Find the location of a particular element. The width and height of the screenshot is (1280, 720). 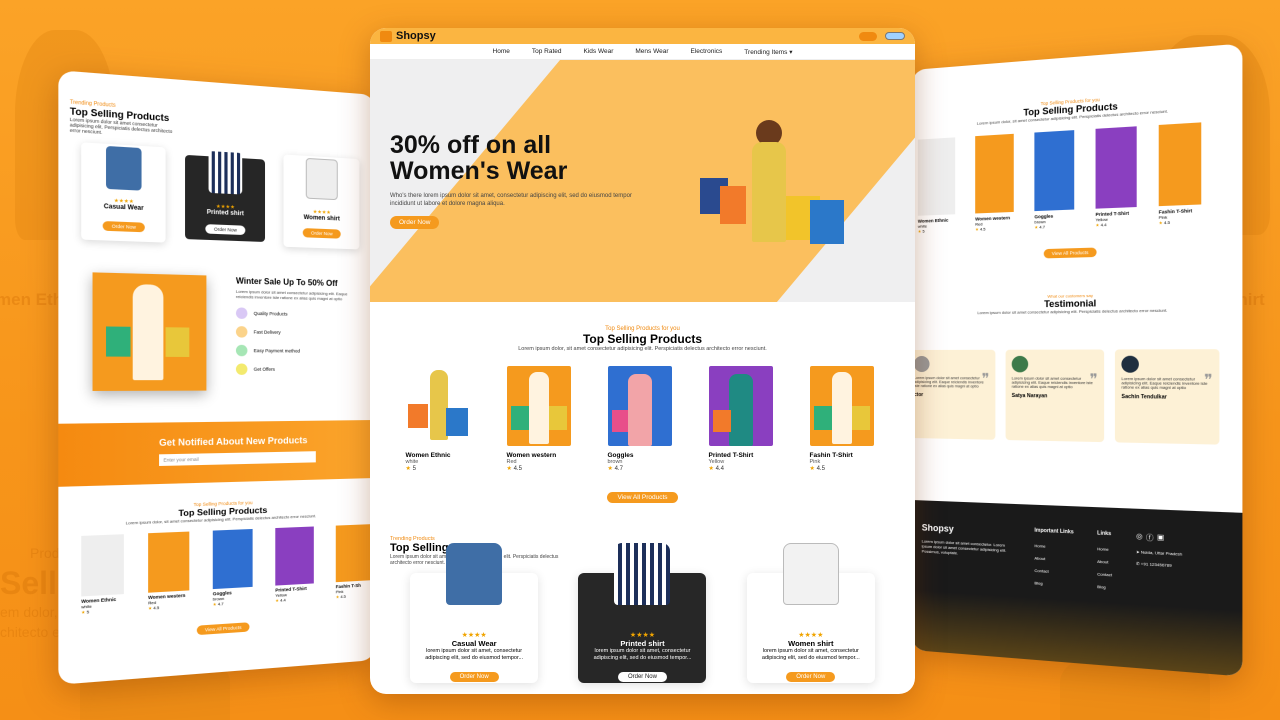

cart-icon is located at coordinates (868, 36).